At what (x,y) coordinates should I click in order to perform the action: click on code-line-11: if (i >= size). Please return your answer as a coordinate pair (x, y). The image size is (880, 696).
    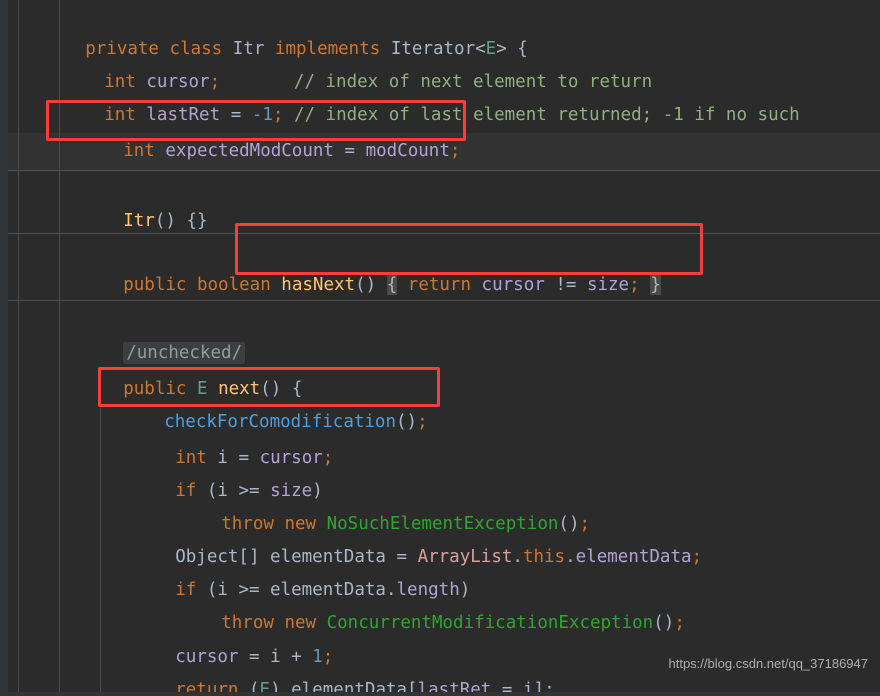
    Looking at the image, I should click on (217, 471).